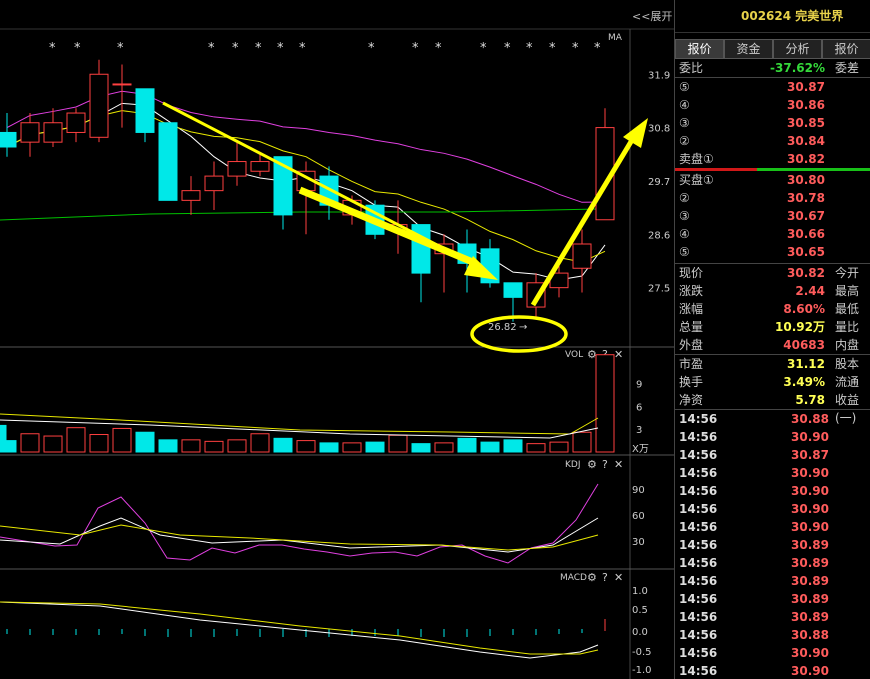 The width and height of the screenshot is (870, 679). I want to click on tab-quote: 报价, so click(699, 49).